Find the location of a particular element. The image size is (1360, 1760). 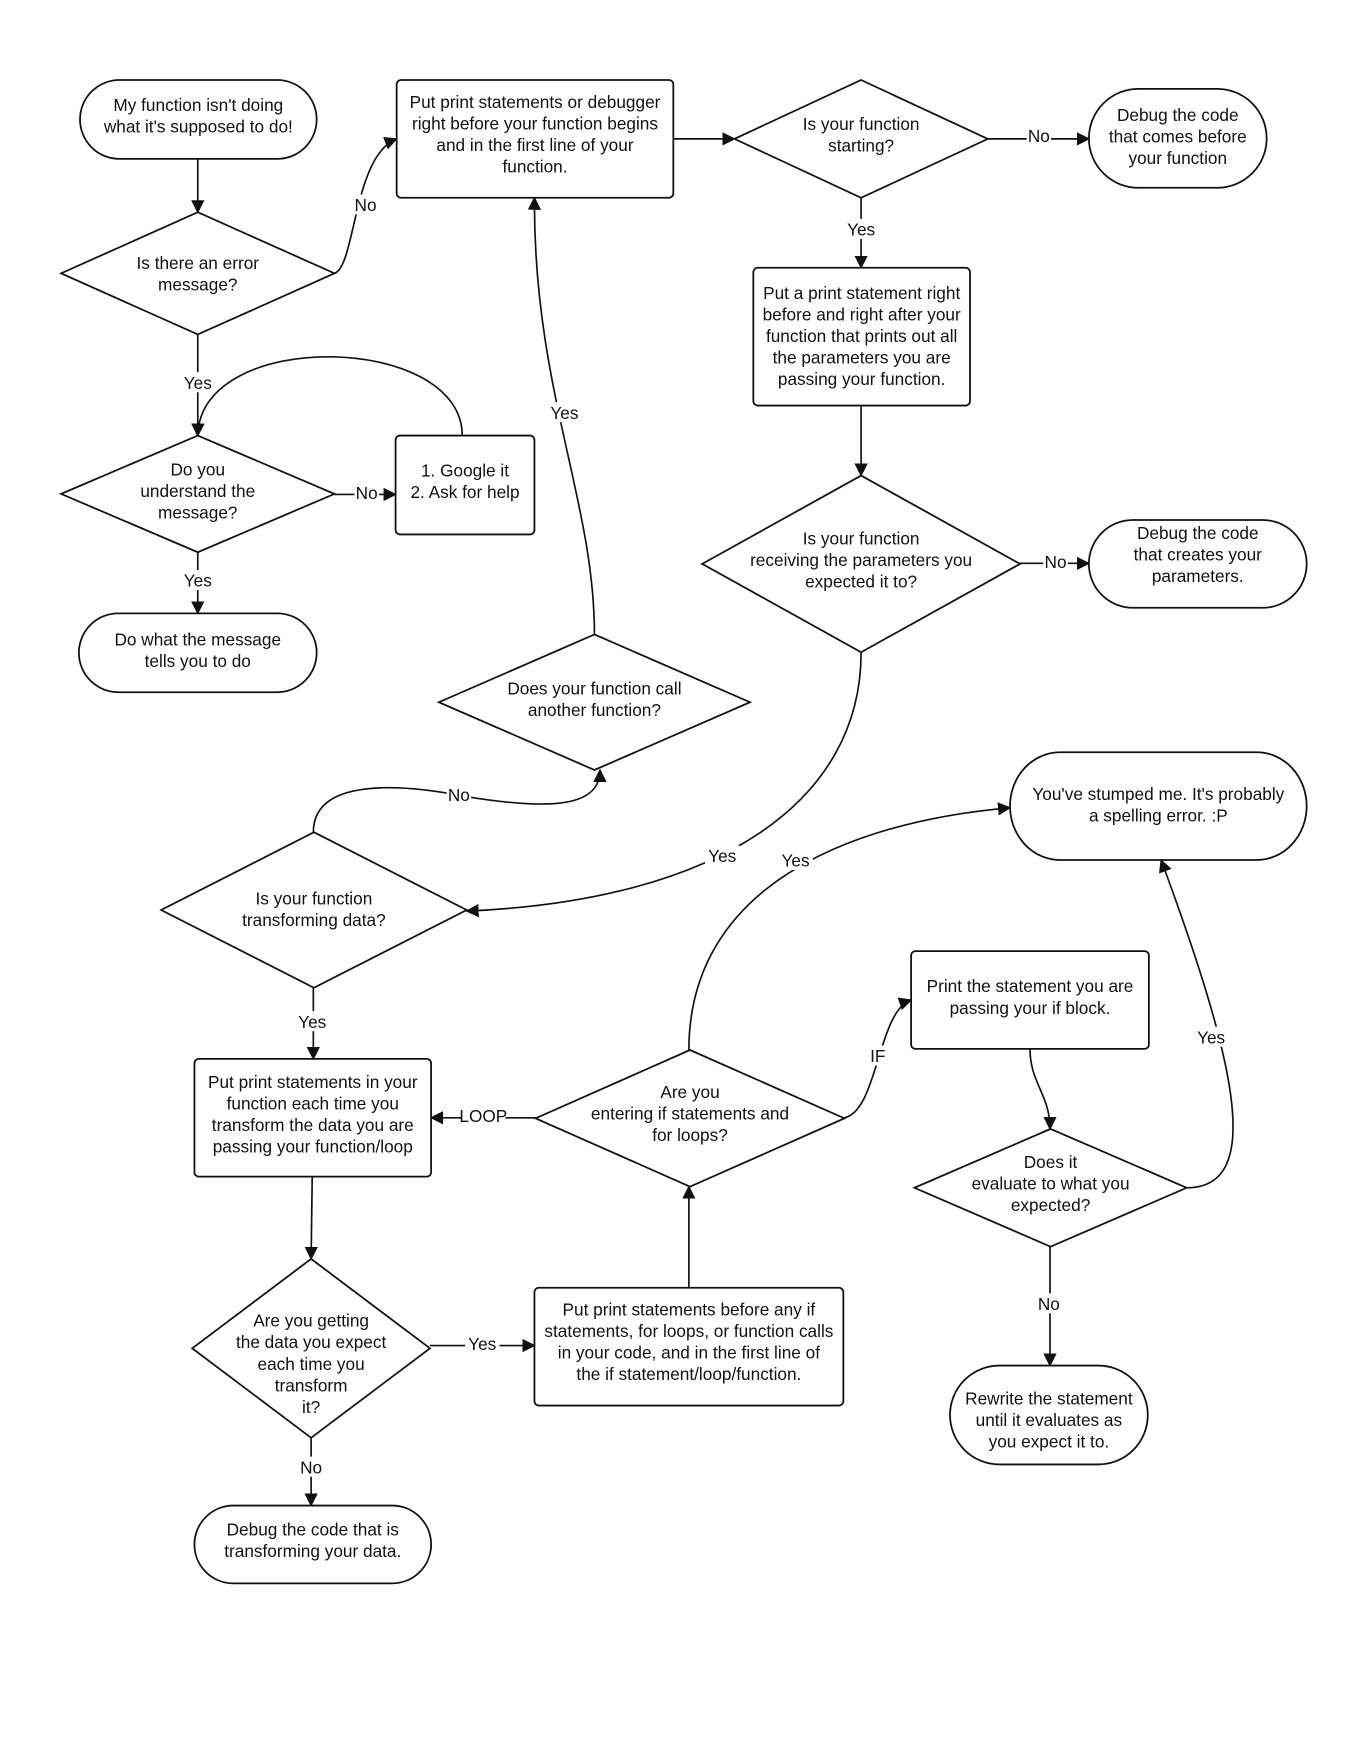

node-text-line: Are you is located at coordinates (689, 1092).